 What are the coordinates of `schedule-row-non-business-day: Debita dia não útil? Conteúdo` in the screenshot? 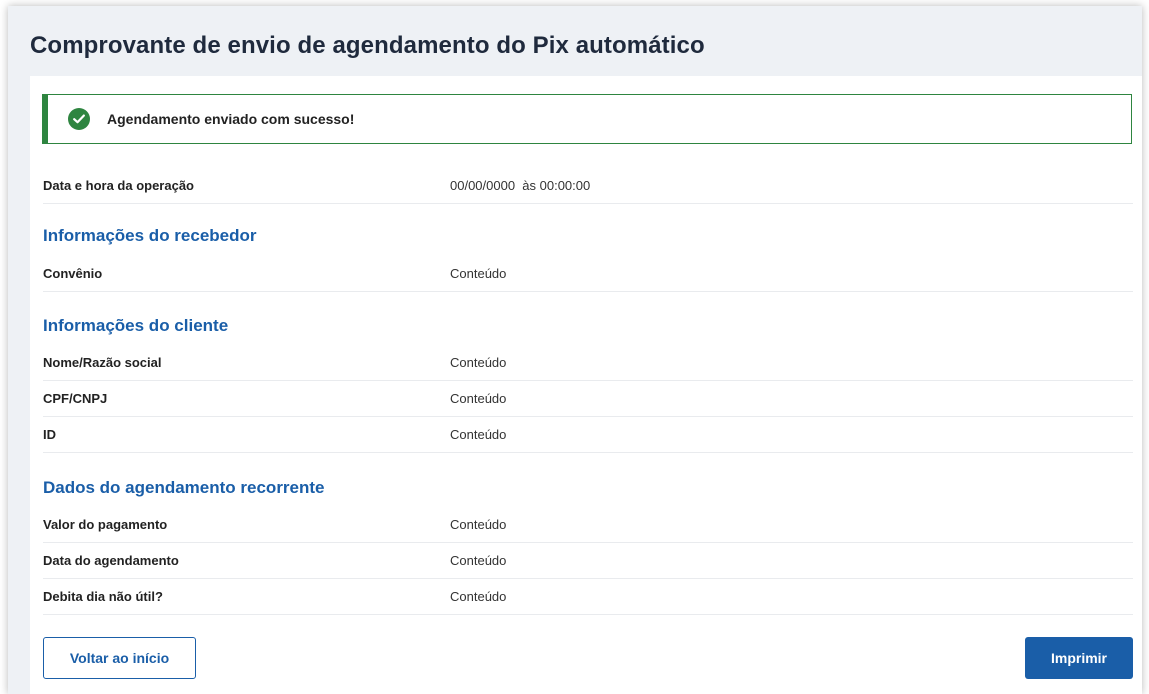 It's located at (588, 597).